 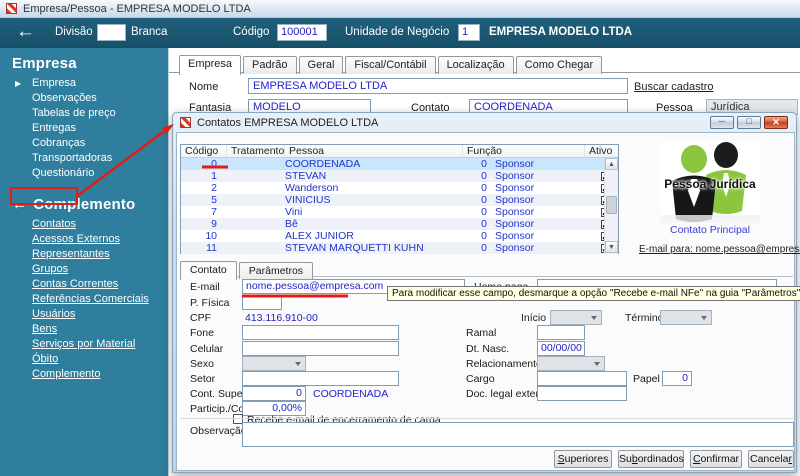 What do you see at coordinates (84, 83) in the screenshot?
I see `sidebar-item-empresa: ▶ Empresa` at bounding box center [84, 83].